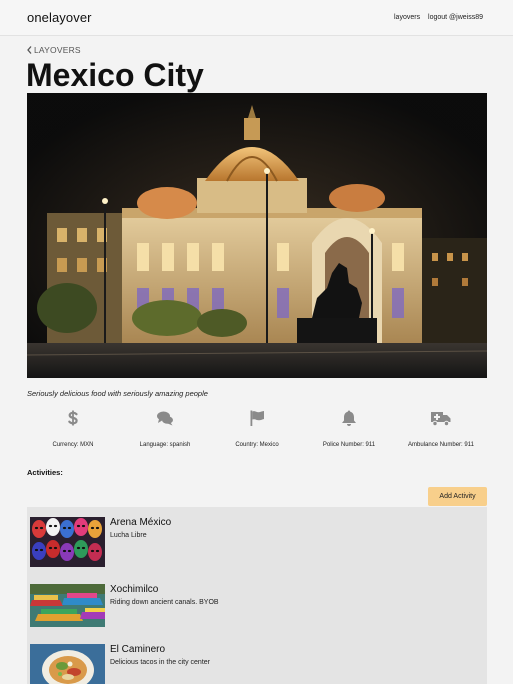 This screenshot has height=684, width=513. I want to click on fact-label: Police Number: 911, so click(349, 445).